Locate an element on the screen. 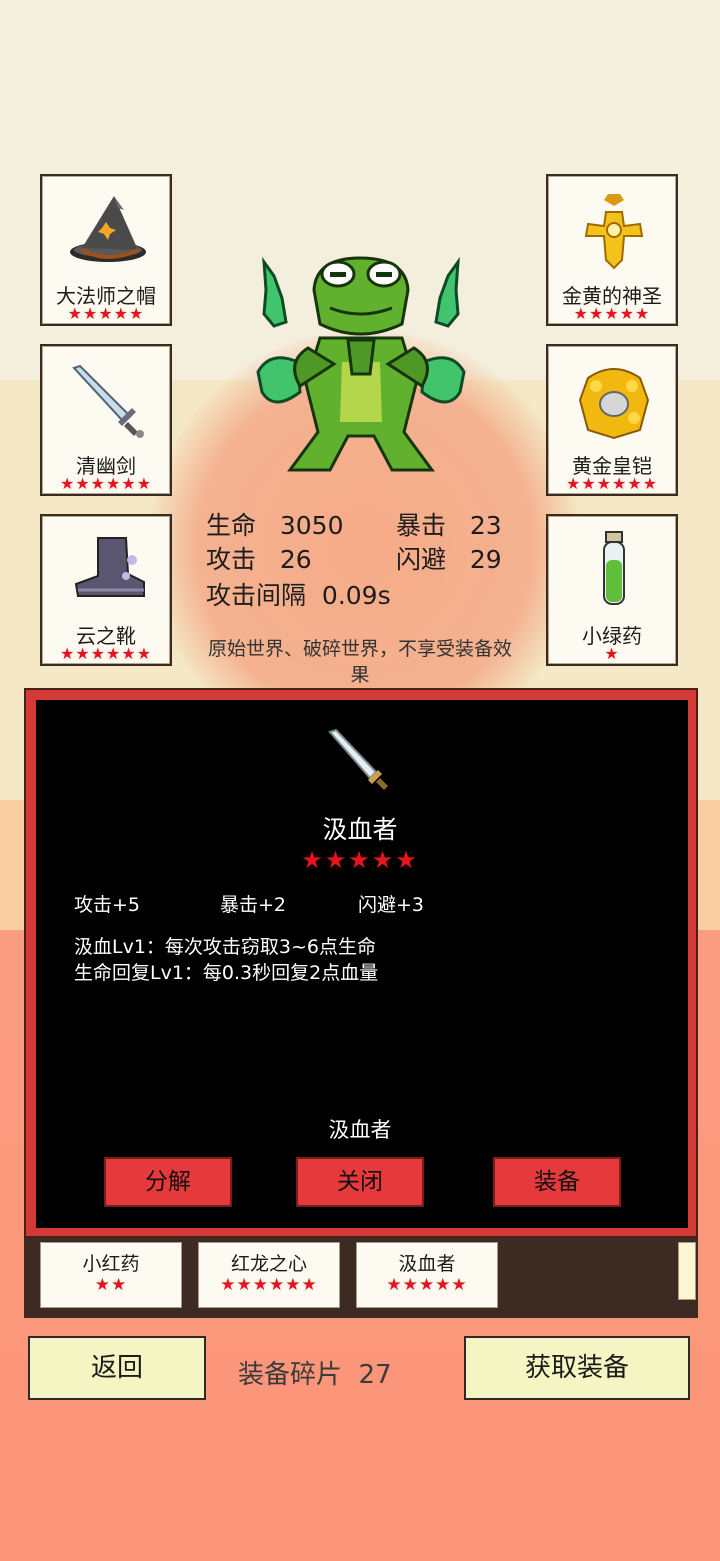  item-attr-attack: 攻击+5 is located at coordinates (107, 905).